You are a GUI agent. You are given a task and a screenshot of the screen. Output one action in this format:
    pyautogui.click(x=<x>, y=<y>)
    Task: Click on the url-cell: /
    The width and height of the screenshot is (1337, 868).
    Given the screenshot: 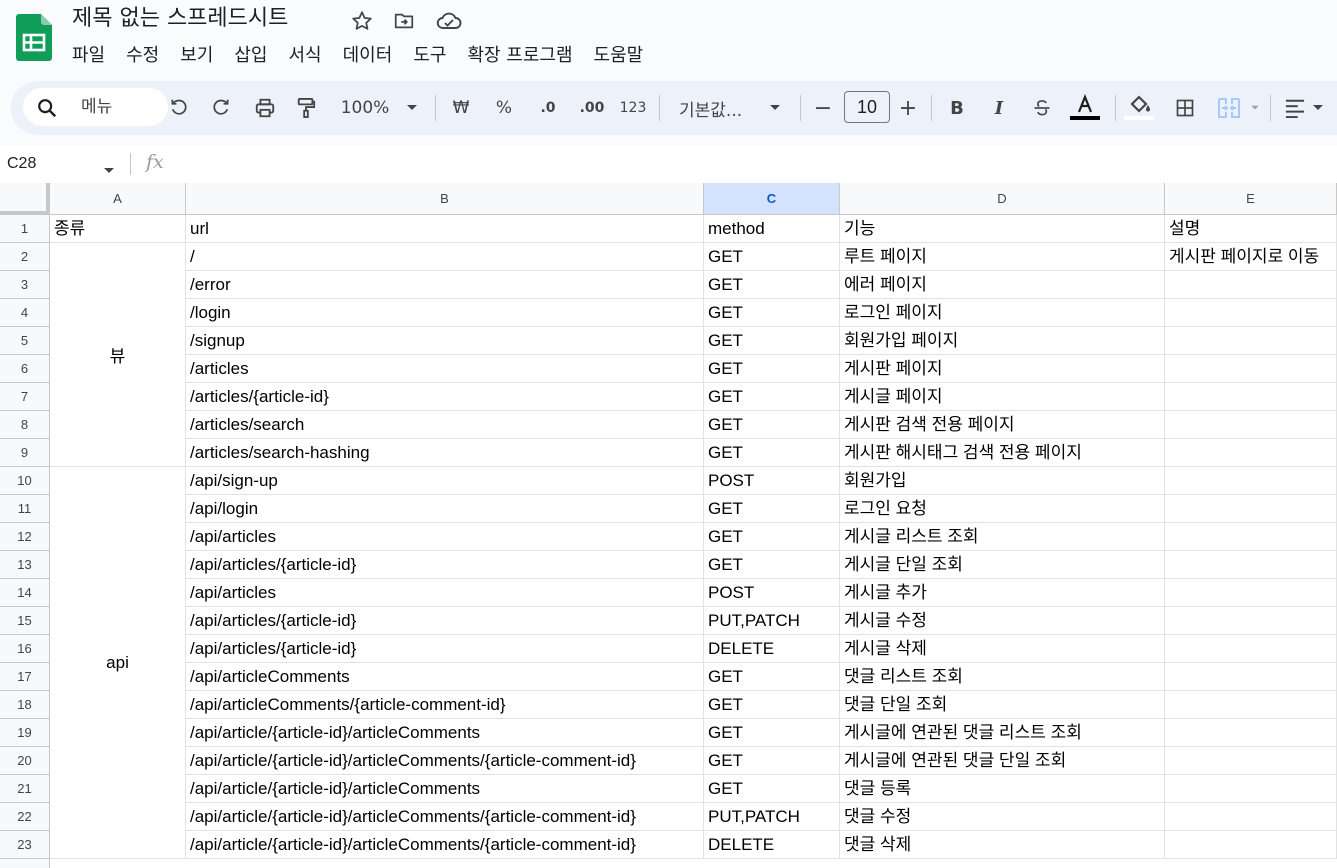 What is the action you would take?
    pyautogui.click(x=445, y=257)
    